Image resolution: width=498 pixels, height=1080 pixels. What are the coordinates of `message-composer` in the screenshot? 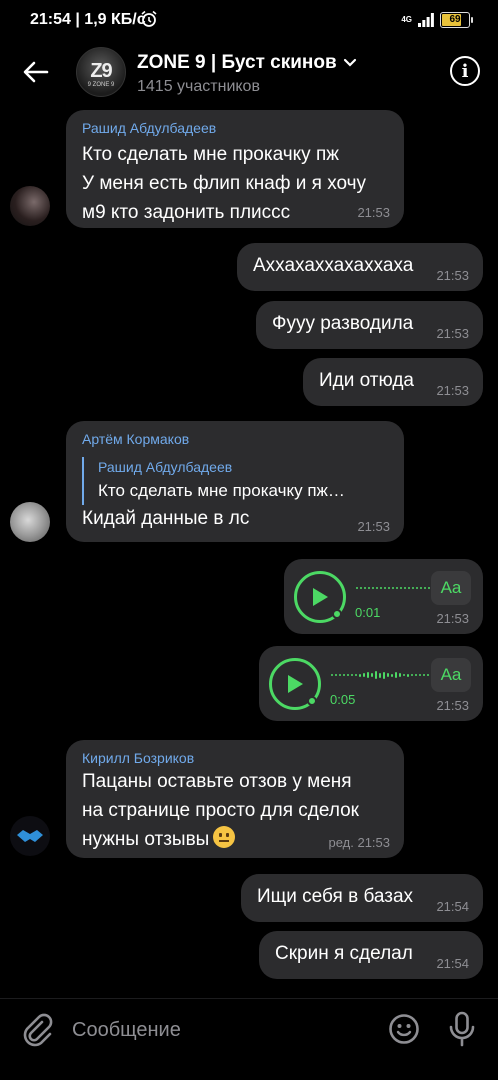 It's located at (249, 1039).